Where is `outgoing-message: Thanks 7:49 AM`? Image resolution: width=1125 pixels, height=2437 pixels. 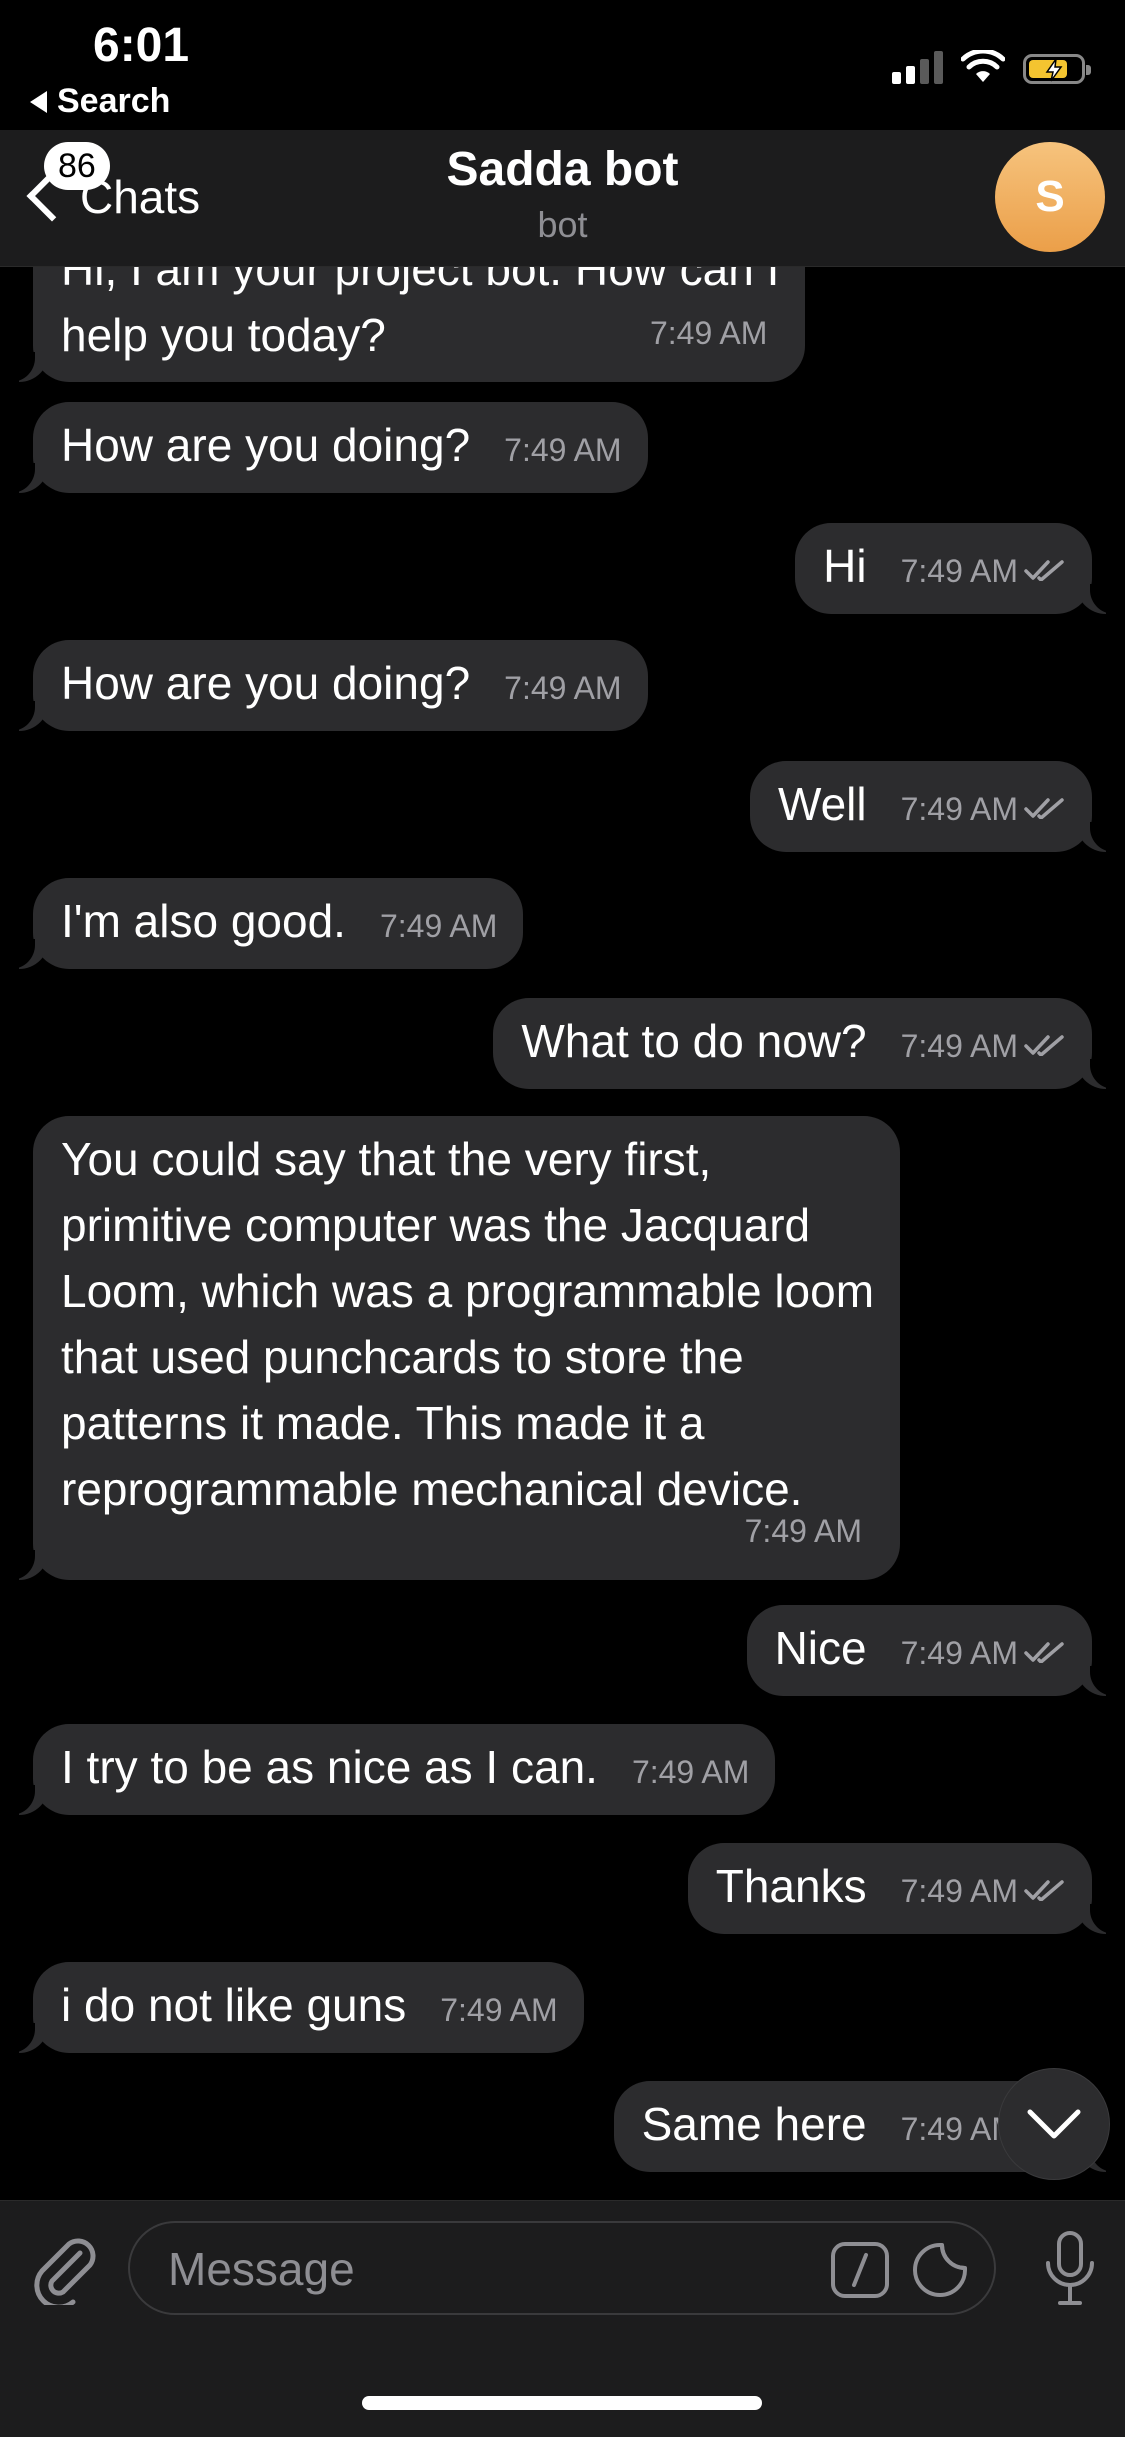 outgoing-message: Thanks 7:49 AM is located at coordinates (902, 1888).